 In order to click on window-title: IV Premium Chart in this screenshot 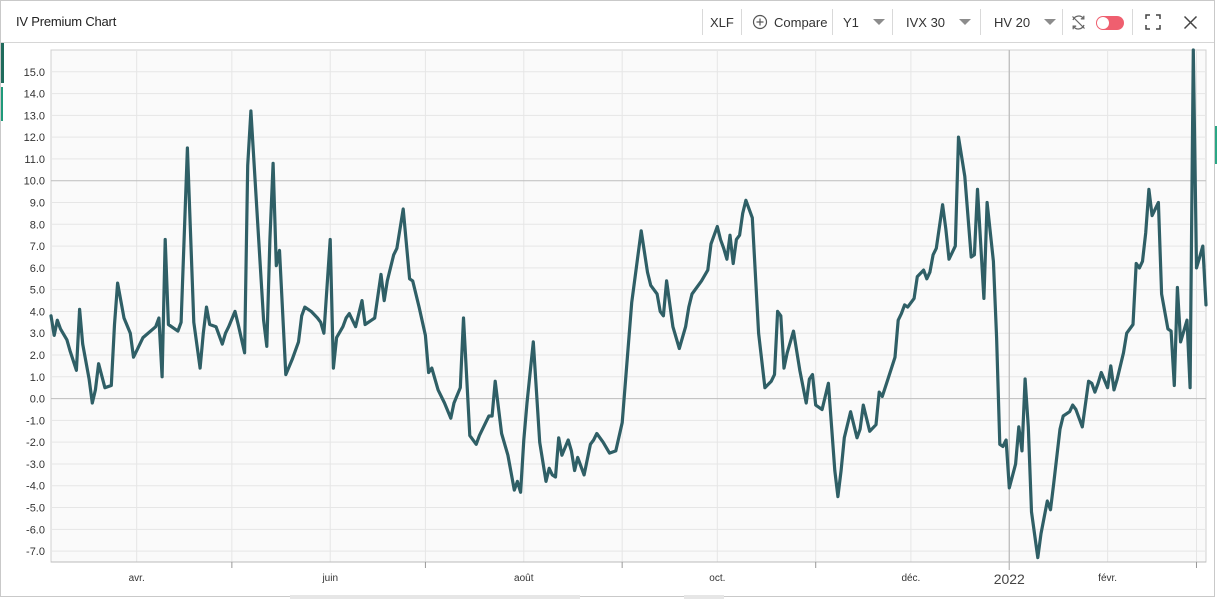, I will do `click(66, 21)`.